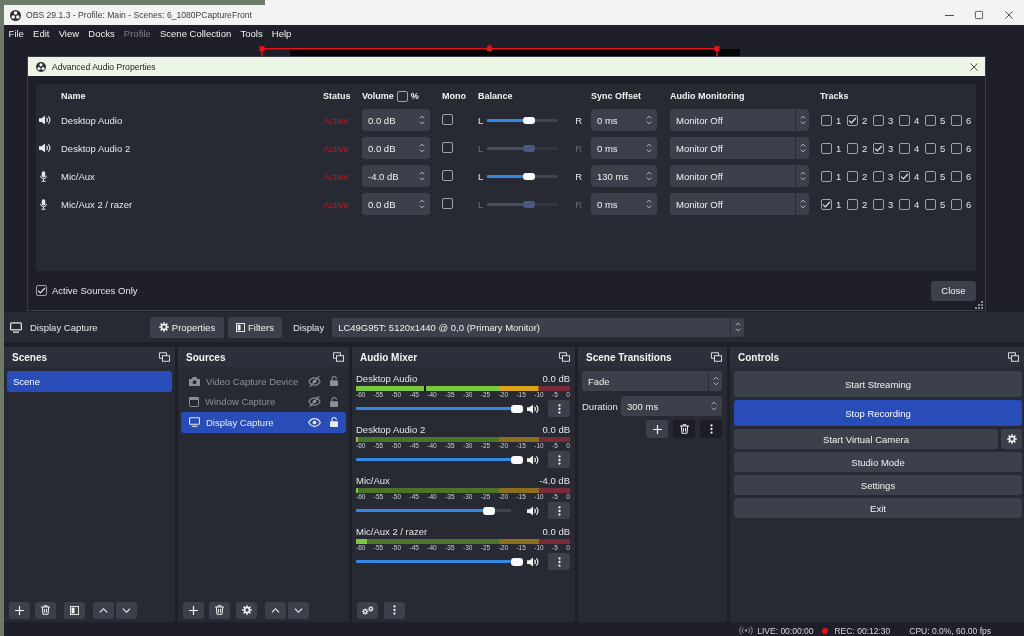 This screenshot has height=636, width=1024. I want to click on menu-item: Edit, so click(41, 33).